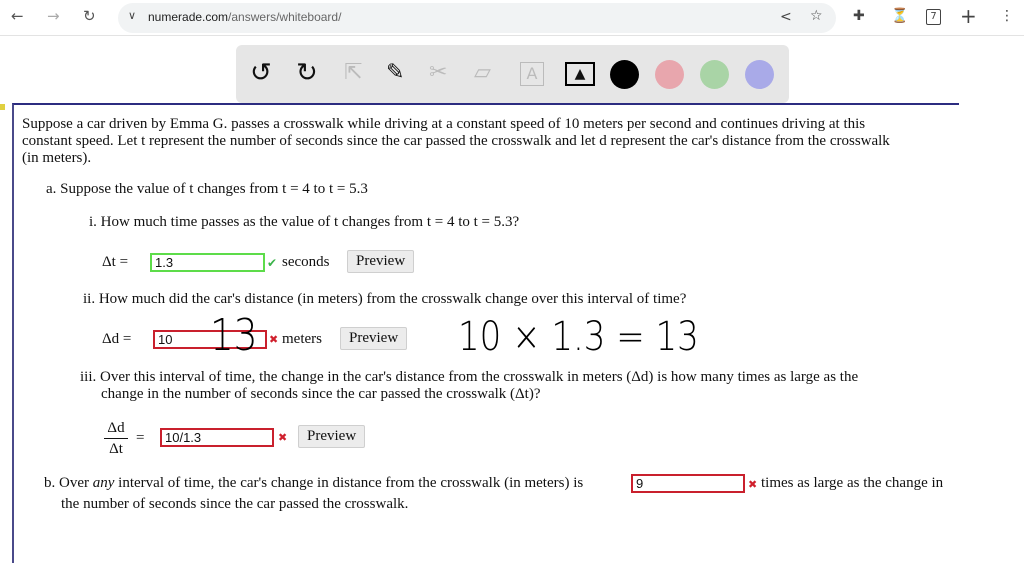 Image resolution: width=1024 pixels, height=563 pixels. I want to click on handwritten-answer: 13, so click(234, 335).